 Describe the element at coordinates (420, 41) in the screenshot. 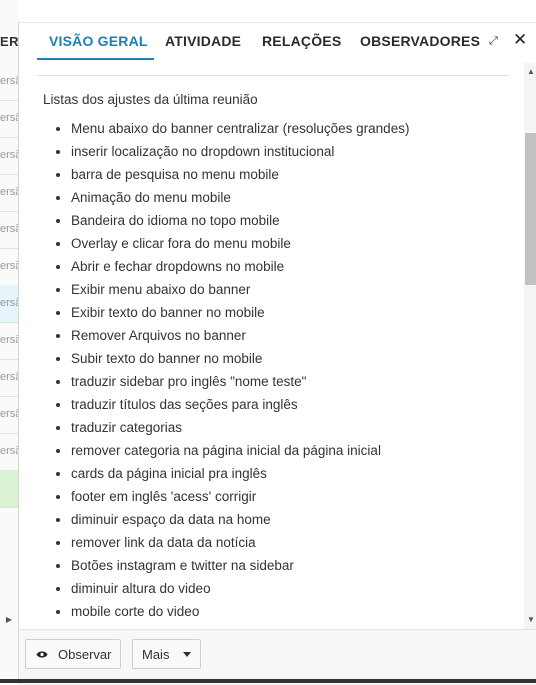

I see `tab-watchers: OBSERVADORES` at that location.